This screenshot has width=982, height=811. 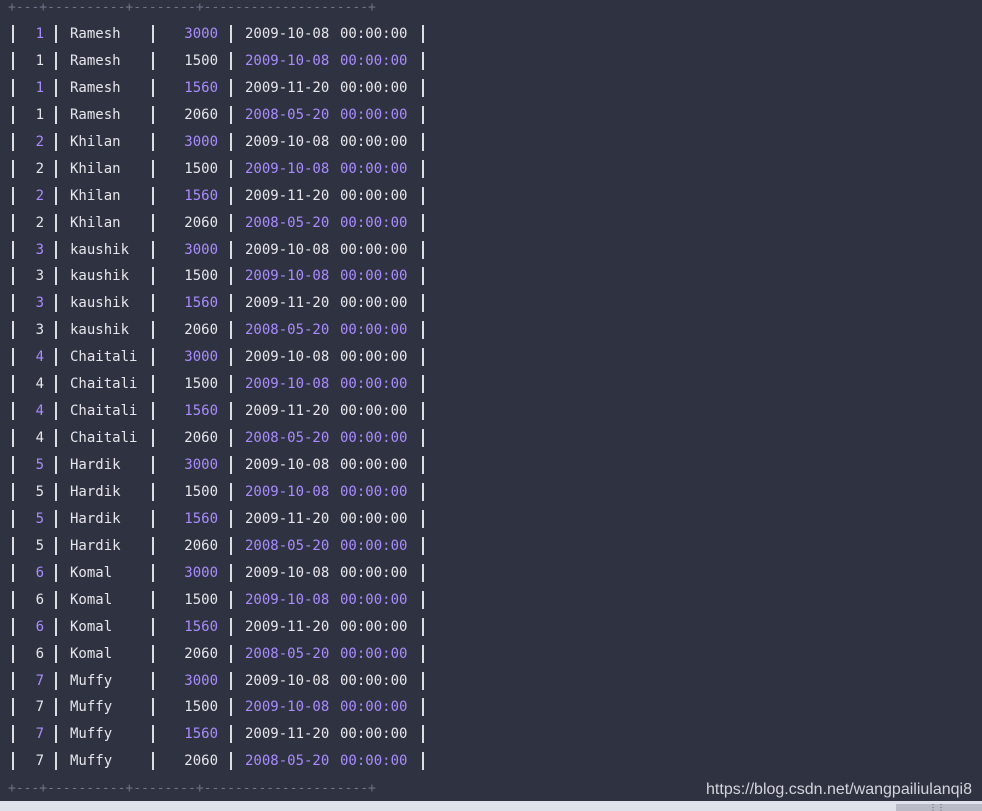 I want to click on watermark: https://blog.csdn.net/wangpailiulanqi8, so click(x=839, y=789).